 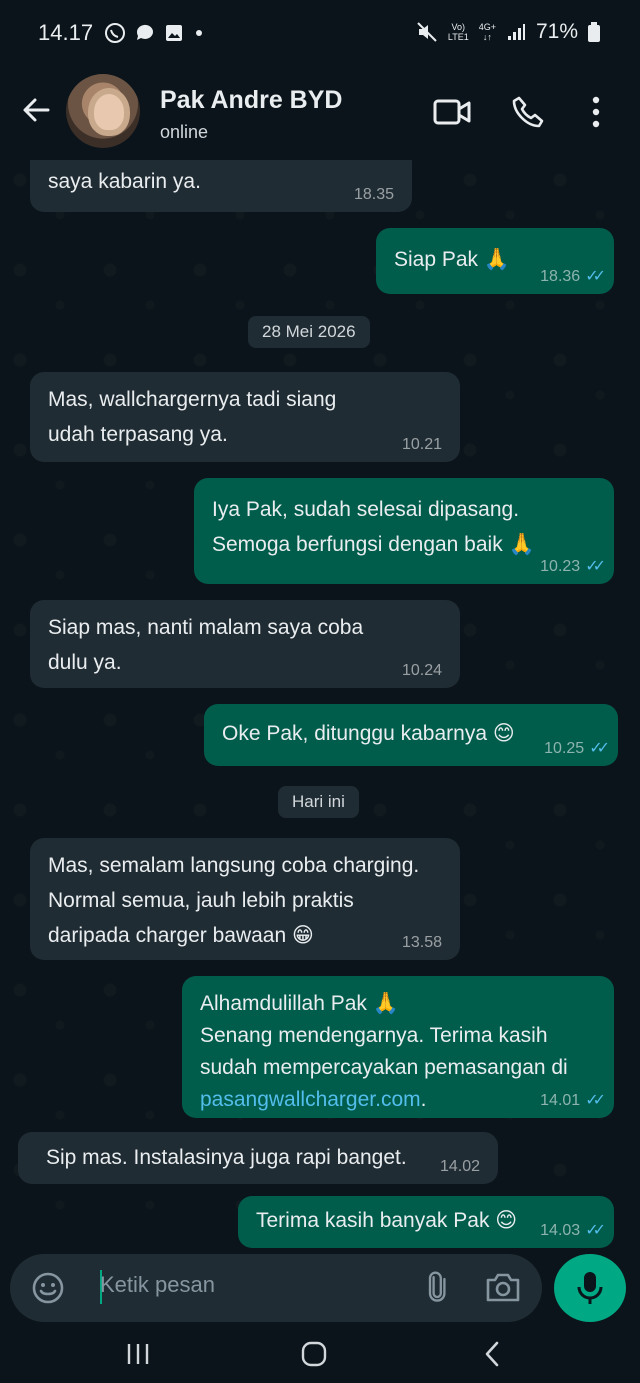 What do you see at coordinates (192, 399) in the screenshot?
I see `message-text-line: Mas, wallchargernya tadi siang` at bounding box center [192, 399].